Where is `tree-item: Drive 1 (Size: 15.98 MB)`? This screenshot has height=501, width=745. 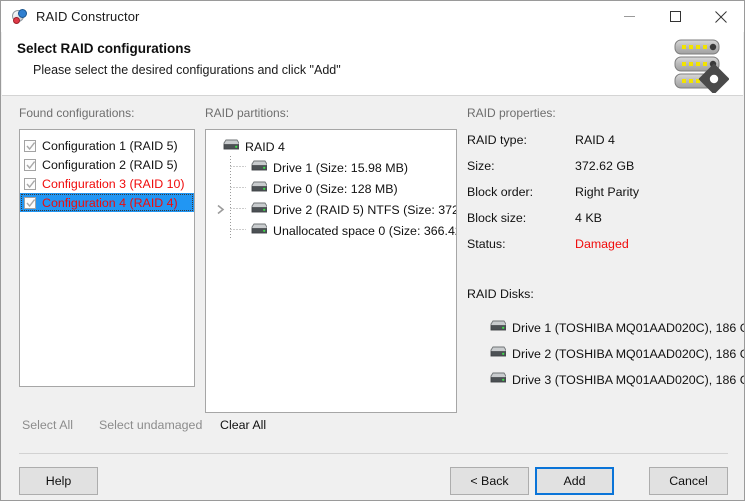 tree-item: Drive 1 (Size: 15.98 MB) is located at coordinates (331, 167).